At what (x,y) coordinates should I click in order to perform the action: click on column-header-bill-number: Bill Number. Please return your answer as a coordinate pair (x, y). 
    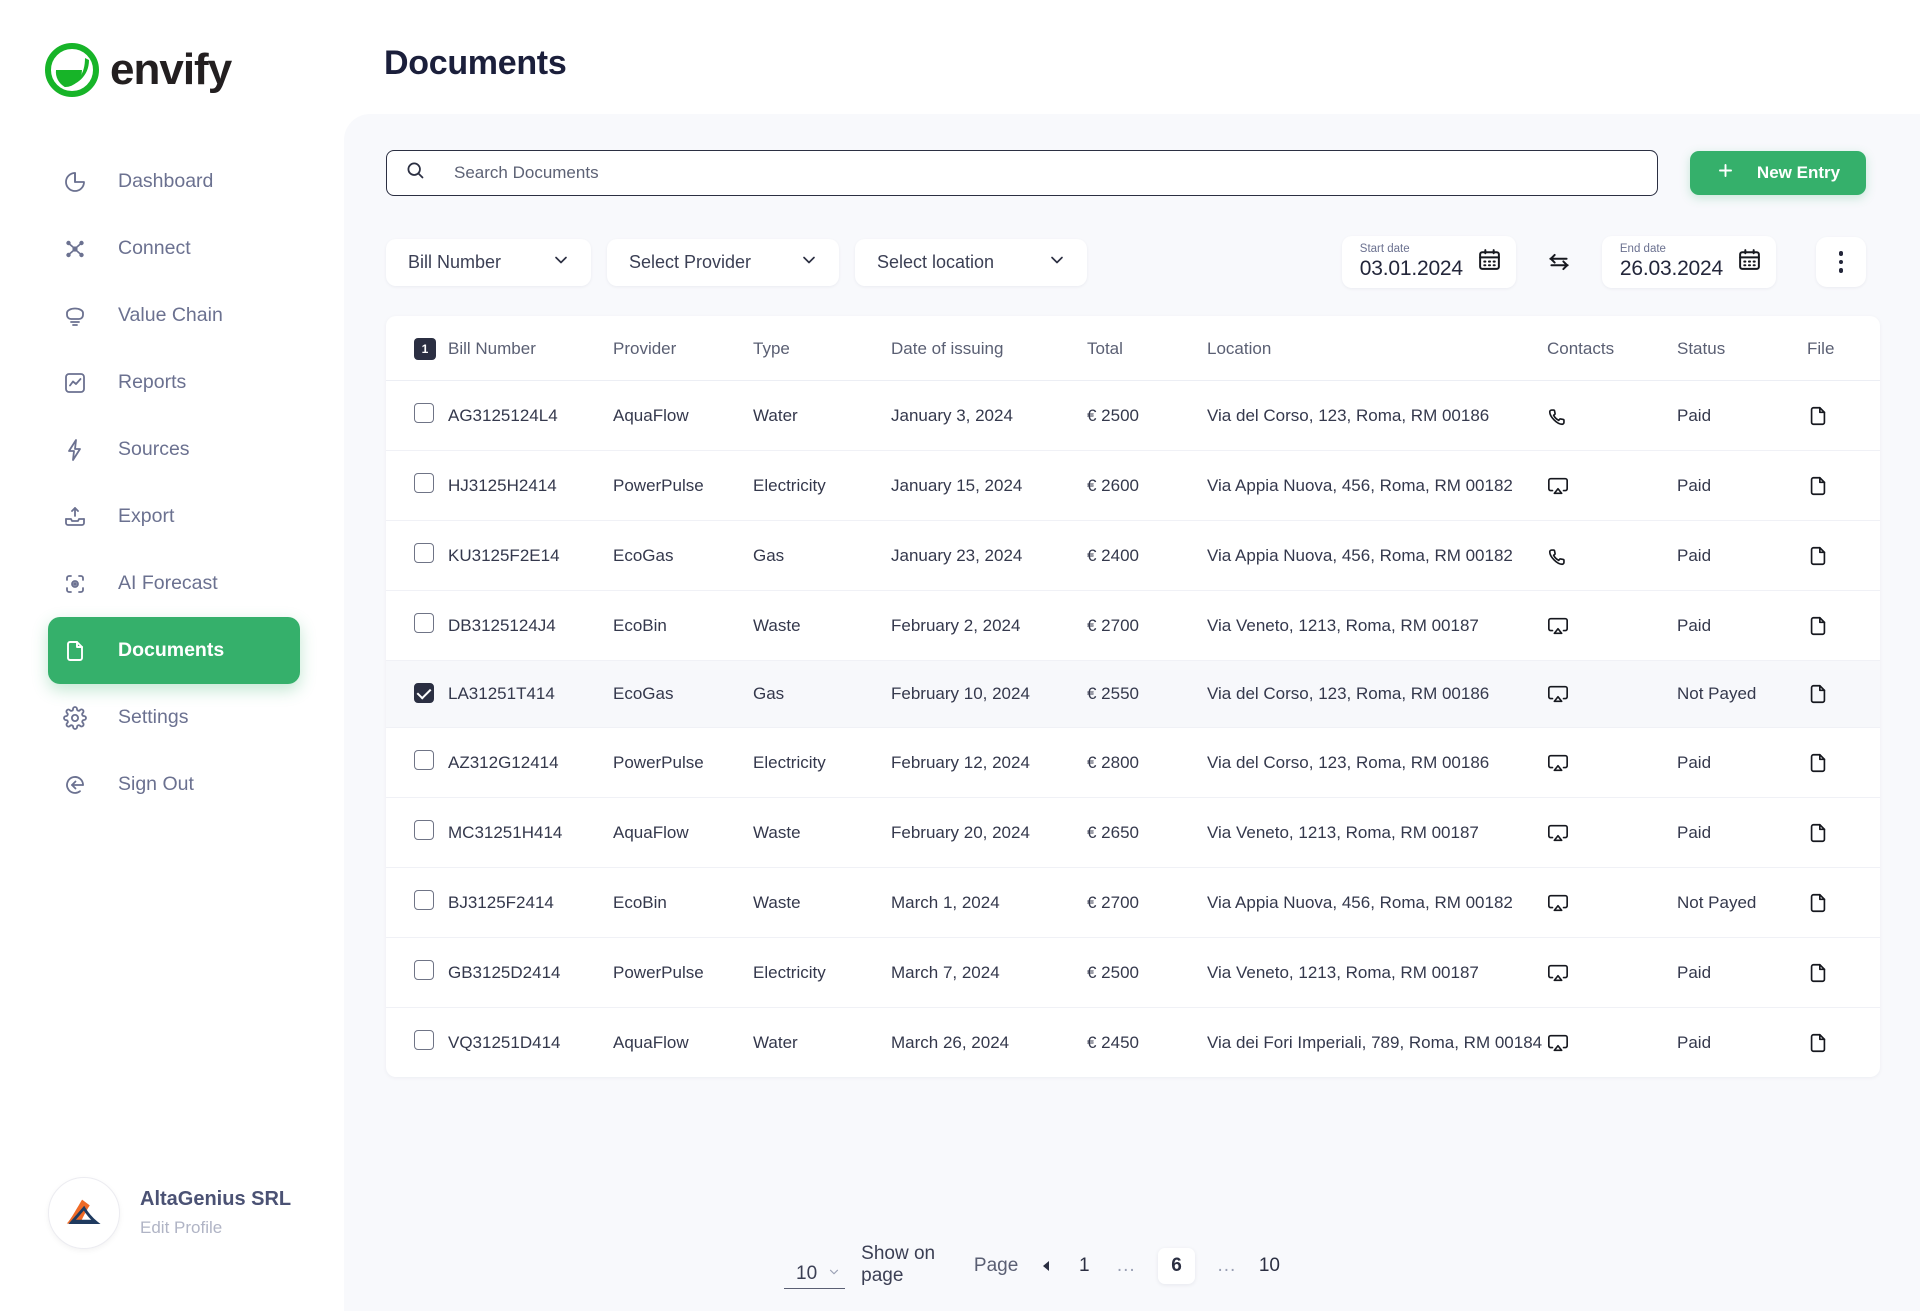
    Looking at the image, I should click on (530, 348).